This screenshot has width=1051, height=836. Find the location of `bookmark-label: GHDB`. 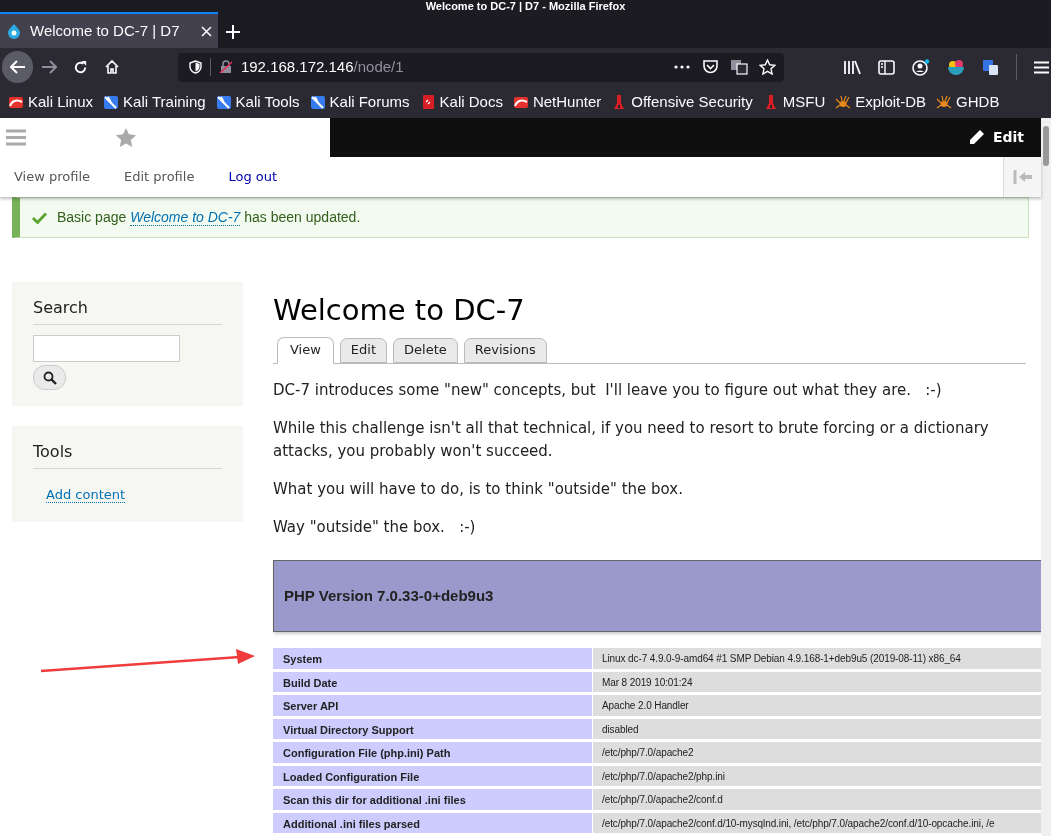

bookmark-label: GHDB is located at coordinates (978, 101).